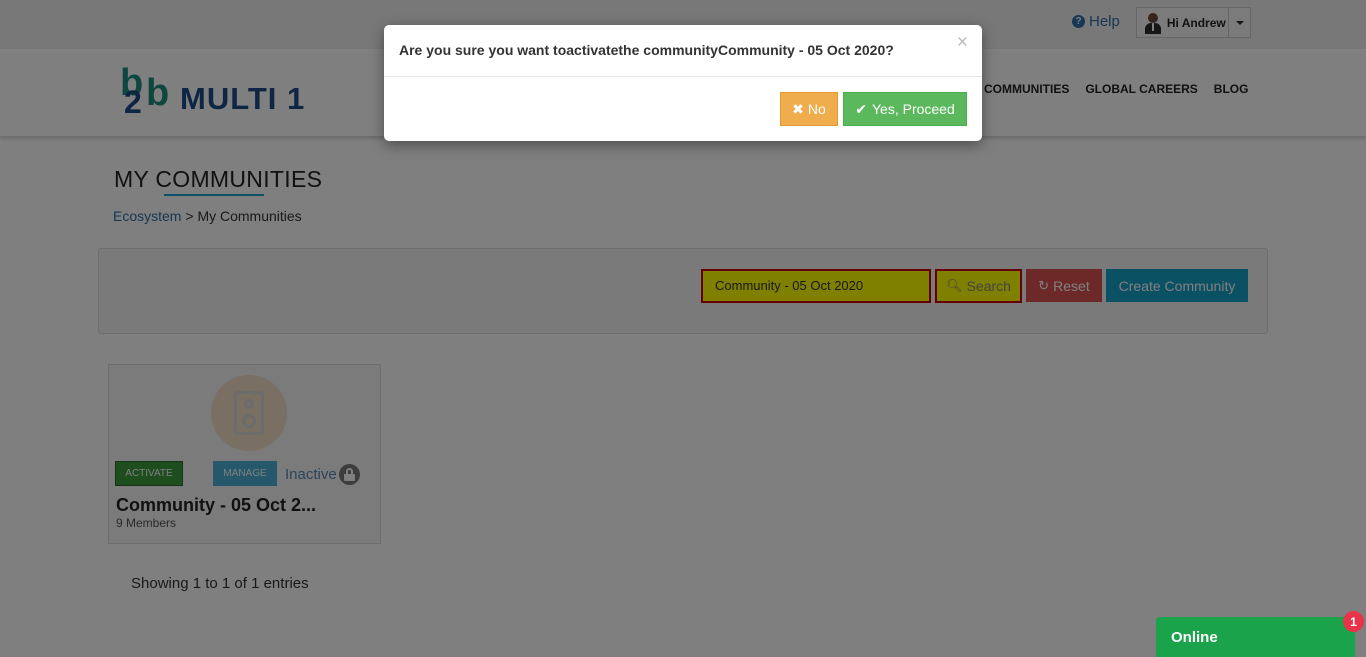 The width and height of the screenshot is (1366, 657). I want to click on no-button: ✖ No, so click(809, 109).